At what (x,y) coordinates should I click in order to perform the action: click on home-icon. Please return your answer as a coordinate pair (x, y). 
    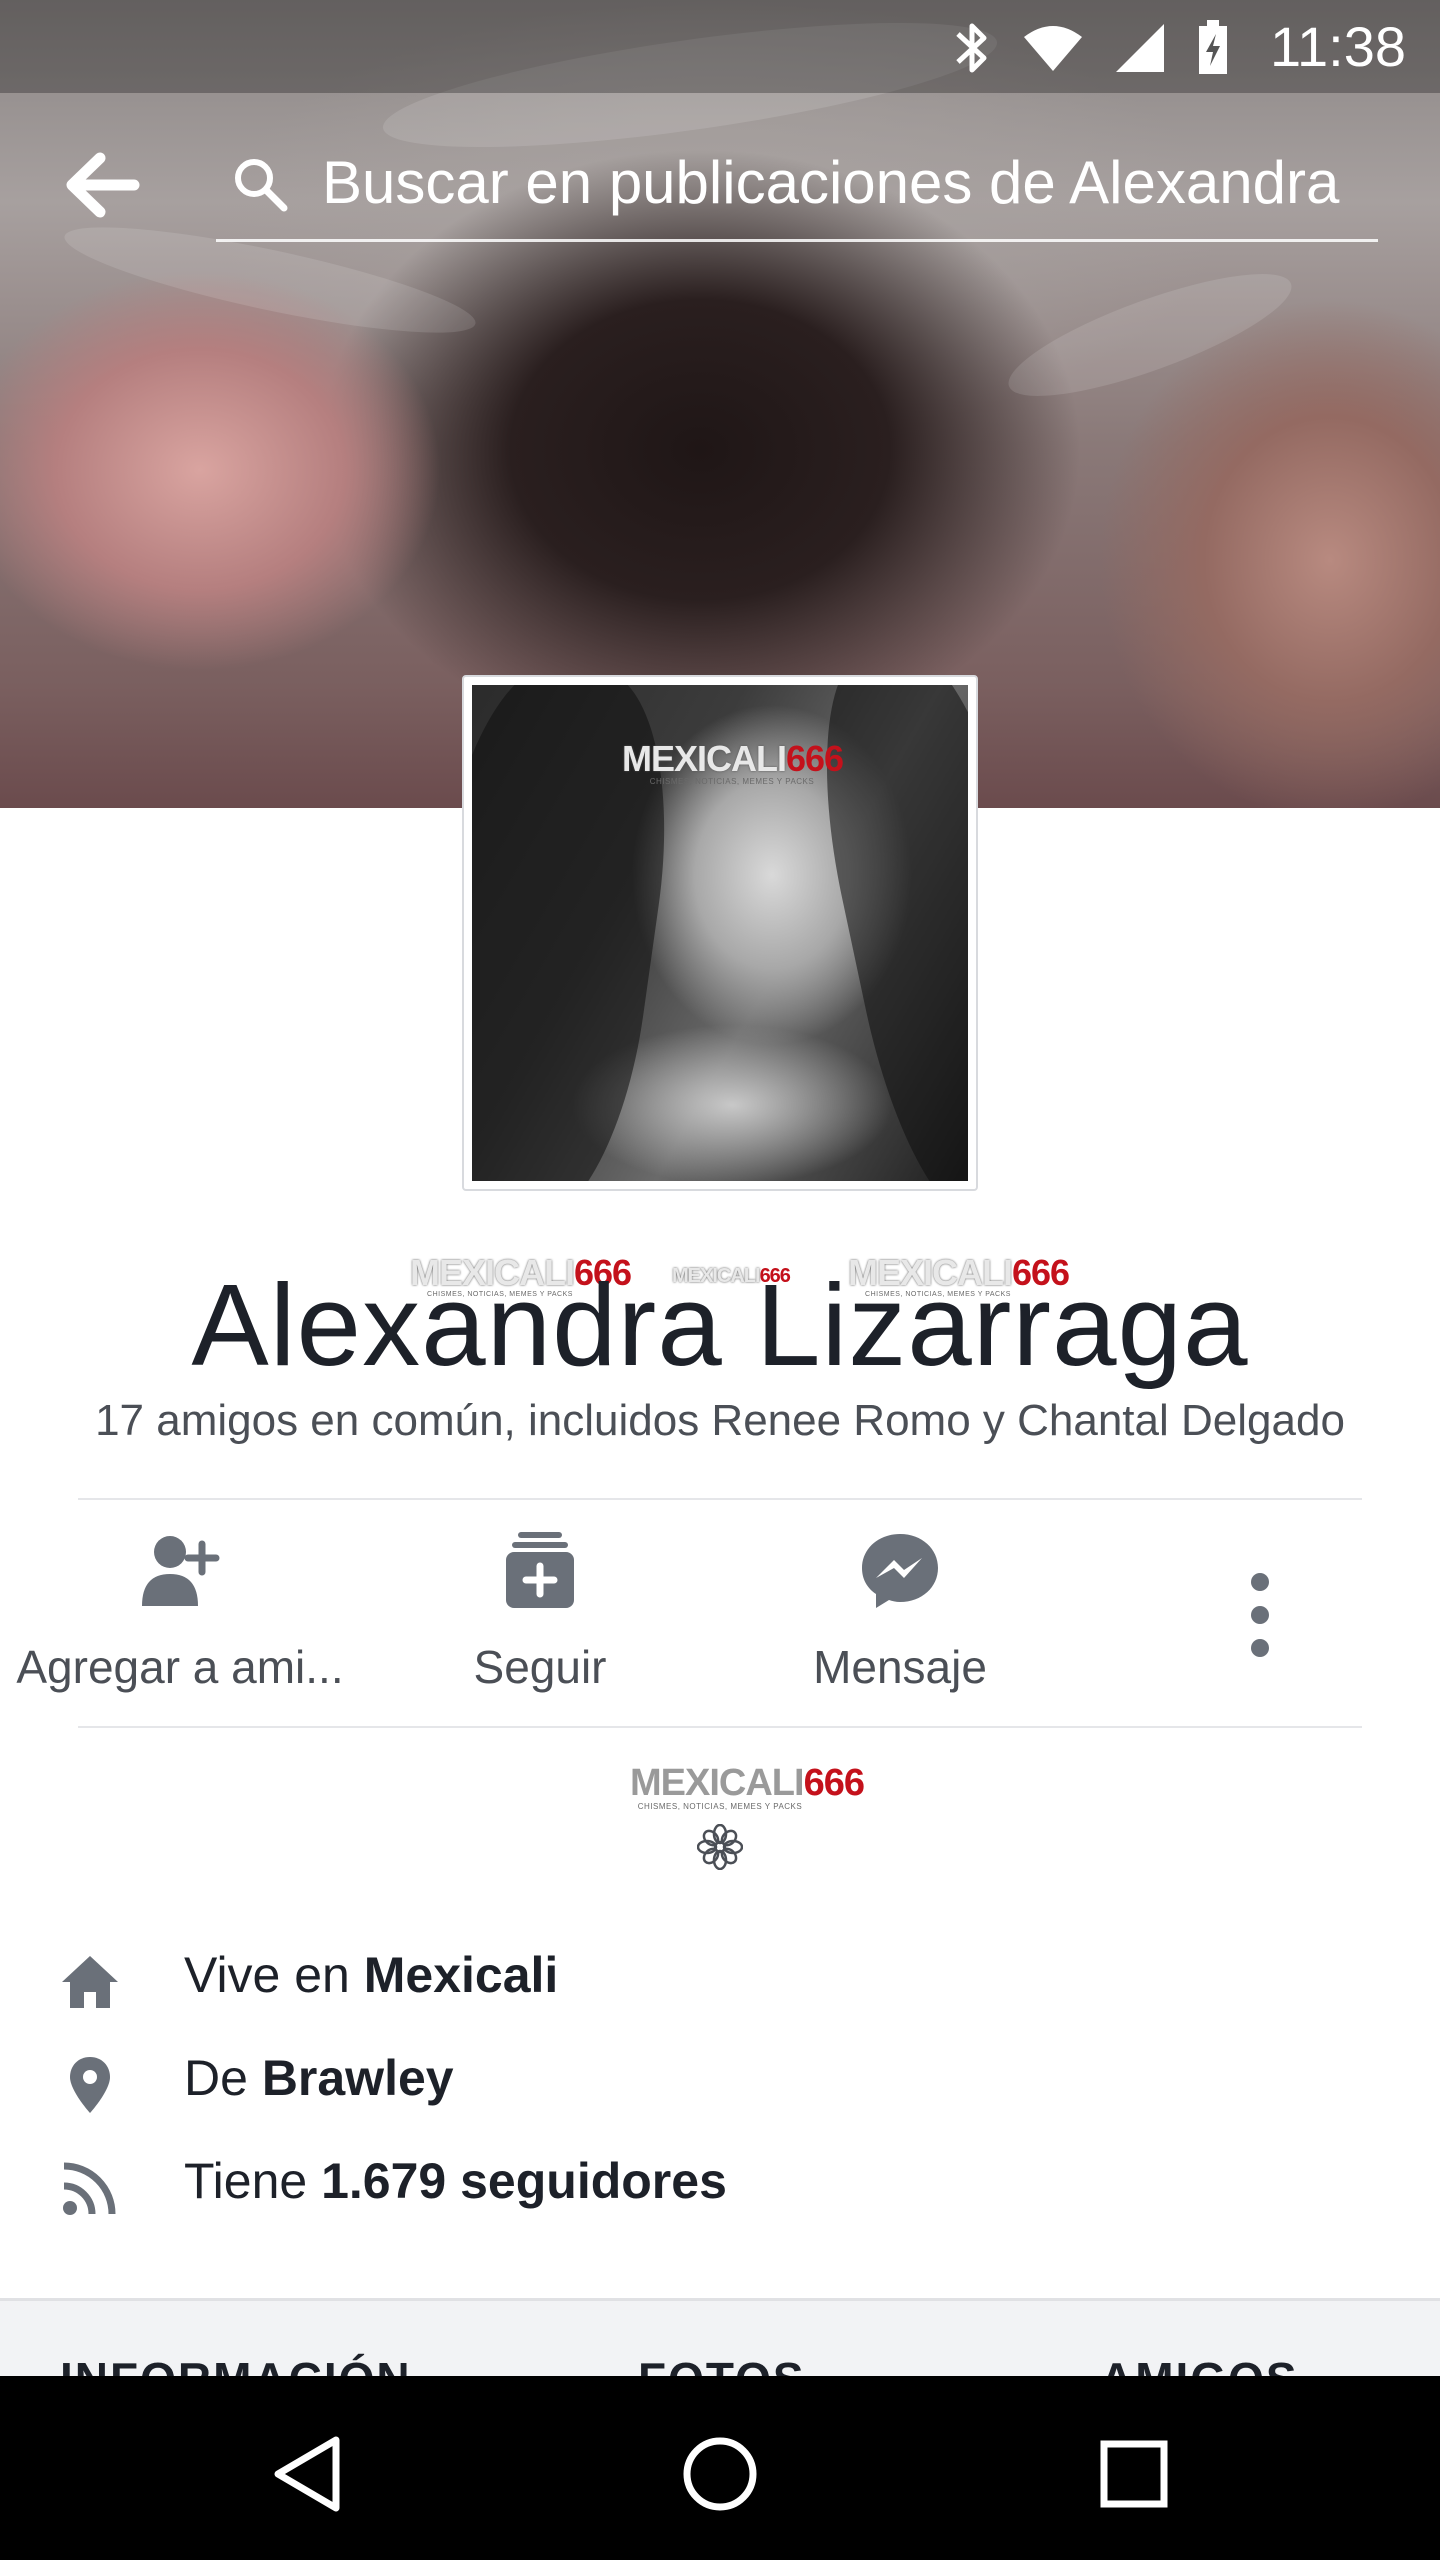
    Looking at the image, I should click on (90, 1982).